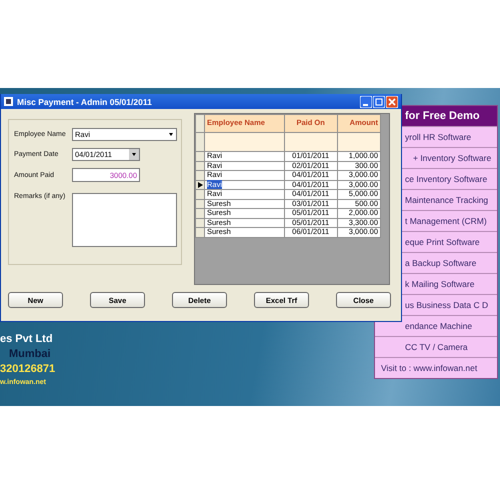 The height and width of the screenshot is (500, 500). What do you see at coordinates (200, 123) in the screenshot?
I see `grid-corner` at bounding box center [200, 123].